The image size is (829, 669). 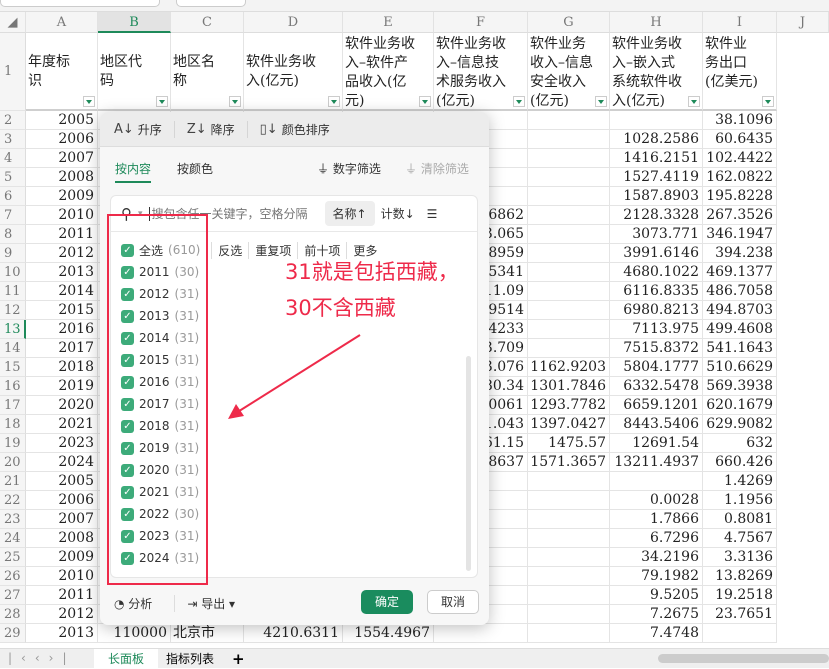 I want to click on annotation-arrow, so click(x=294, y=376).